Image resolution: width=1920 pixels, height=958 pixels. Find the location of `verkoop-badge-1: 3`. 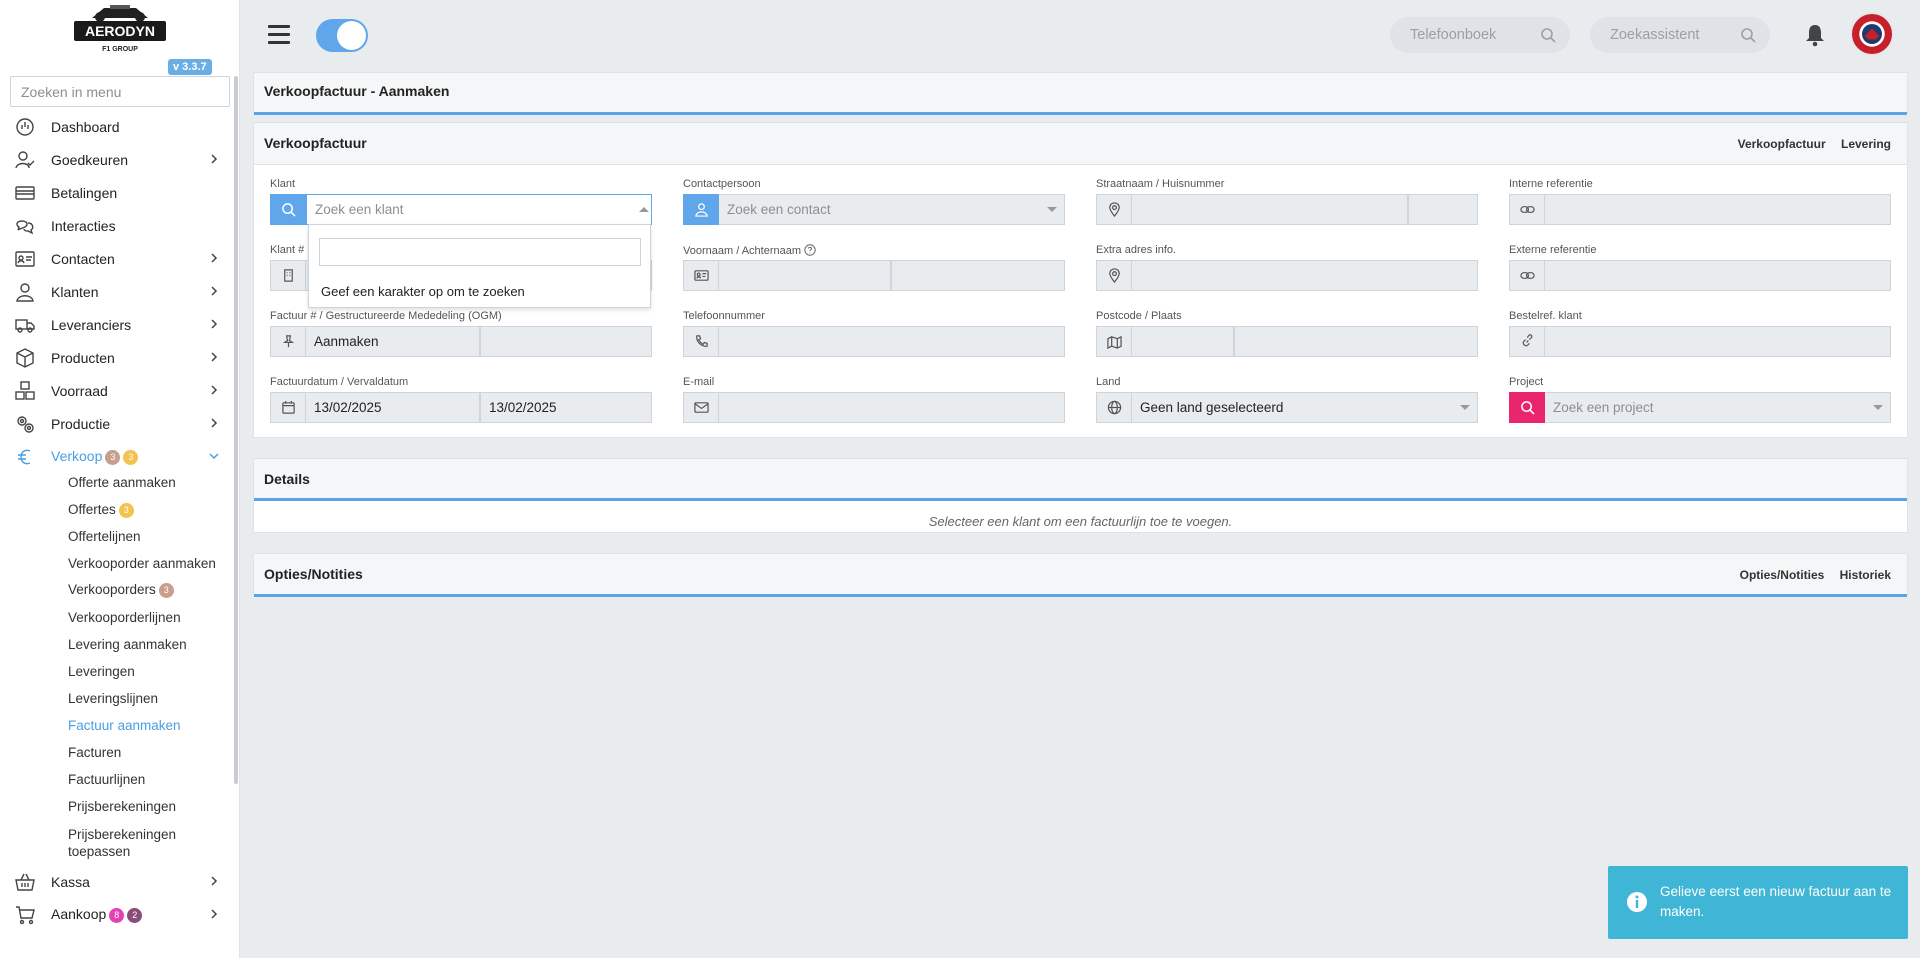

verkoop-badge-1: 3 is located at coordinates (113, 457).